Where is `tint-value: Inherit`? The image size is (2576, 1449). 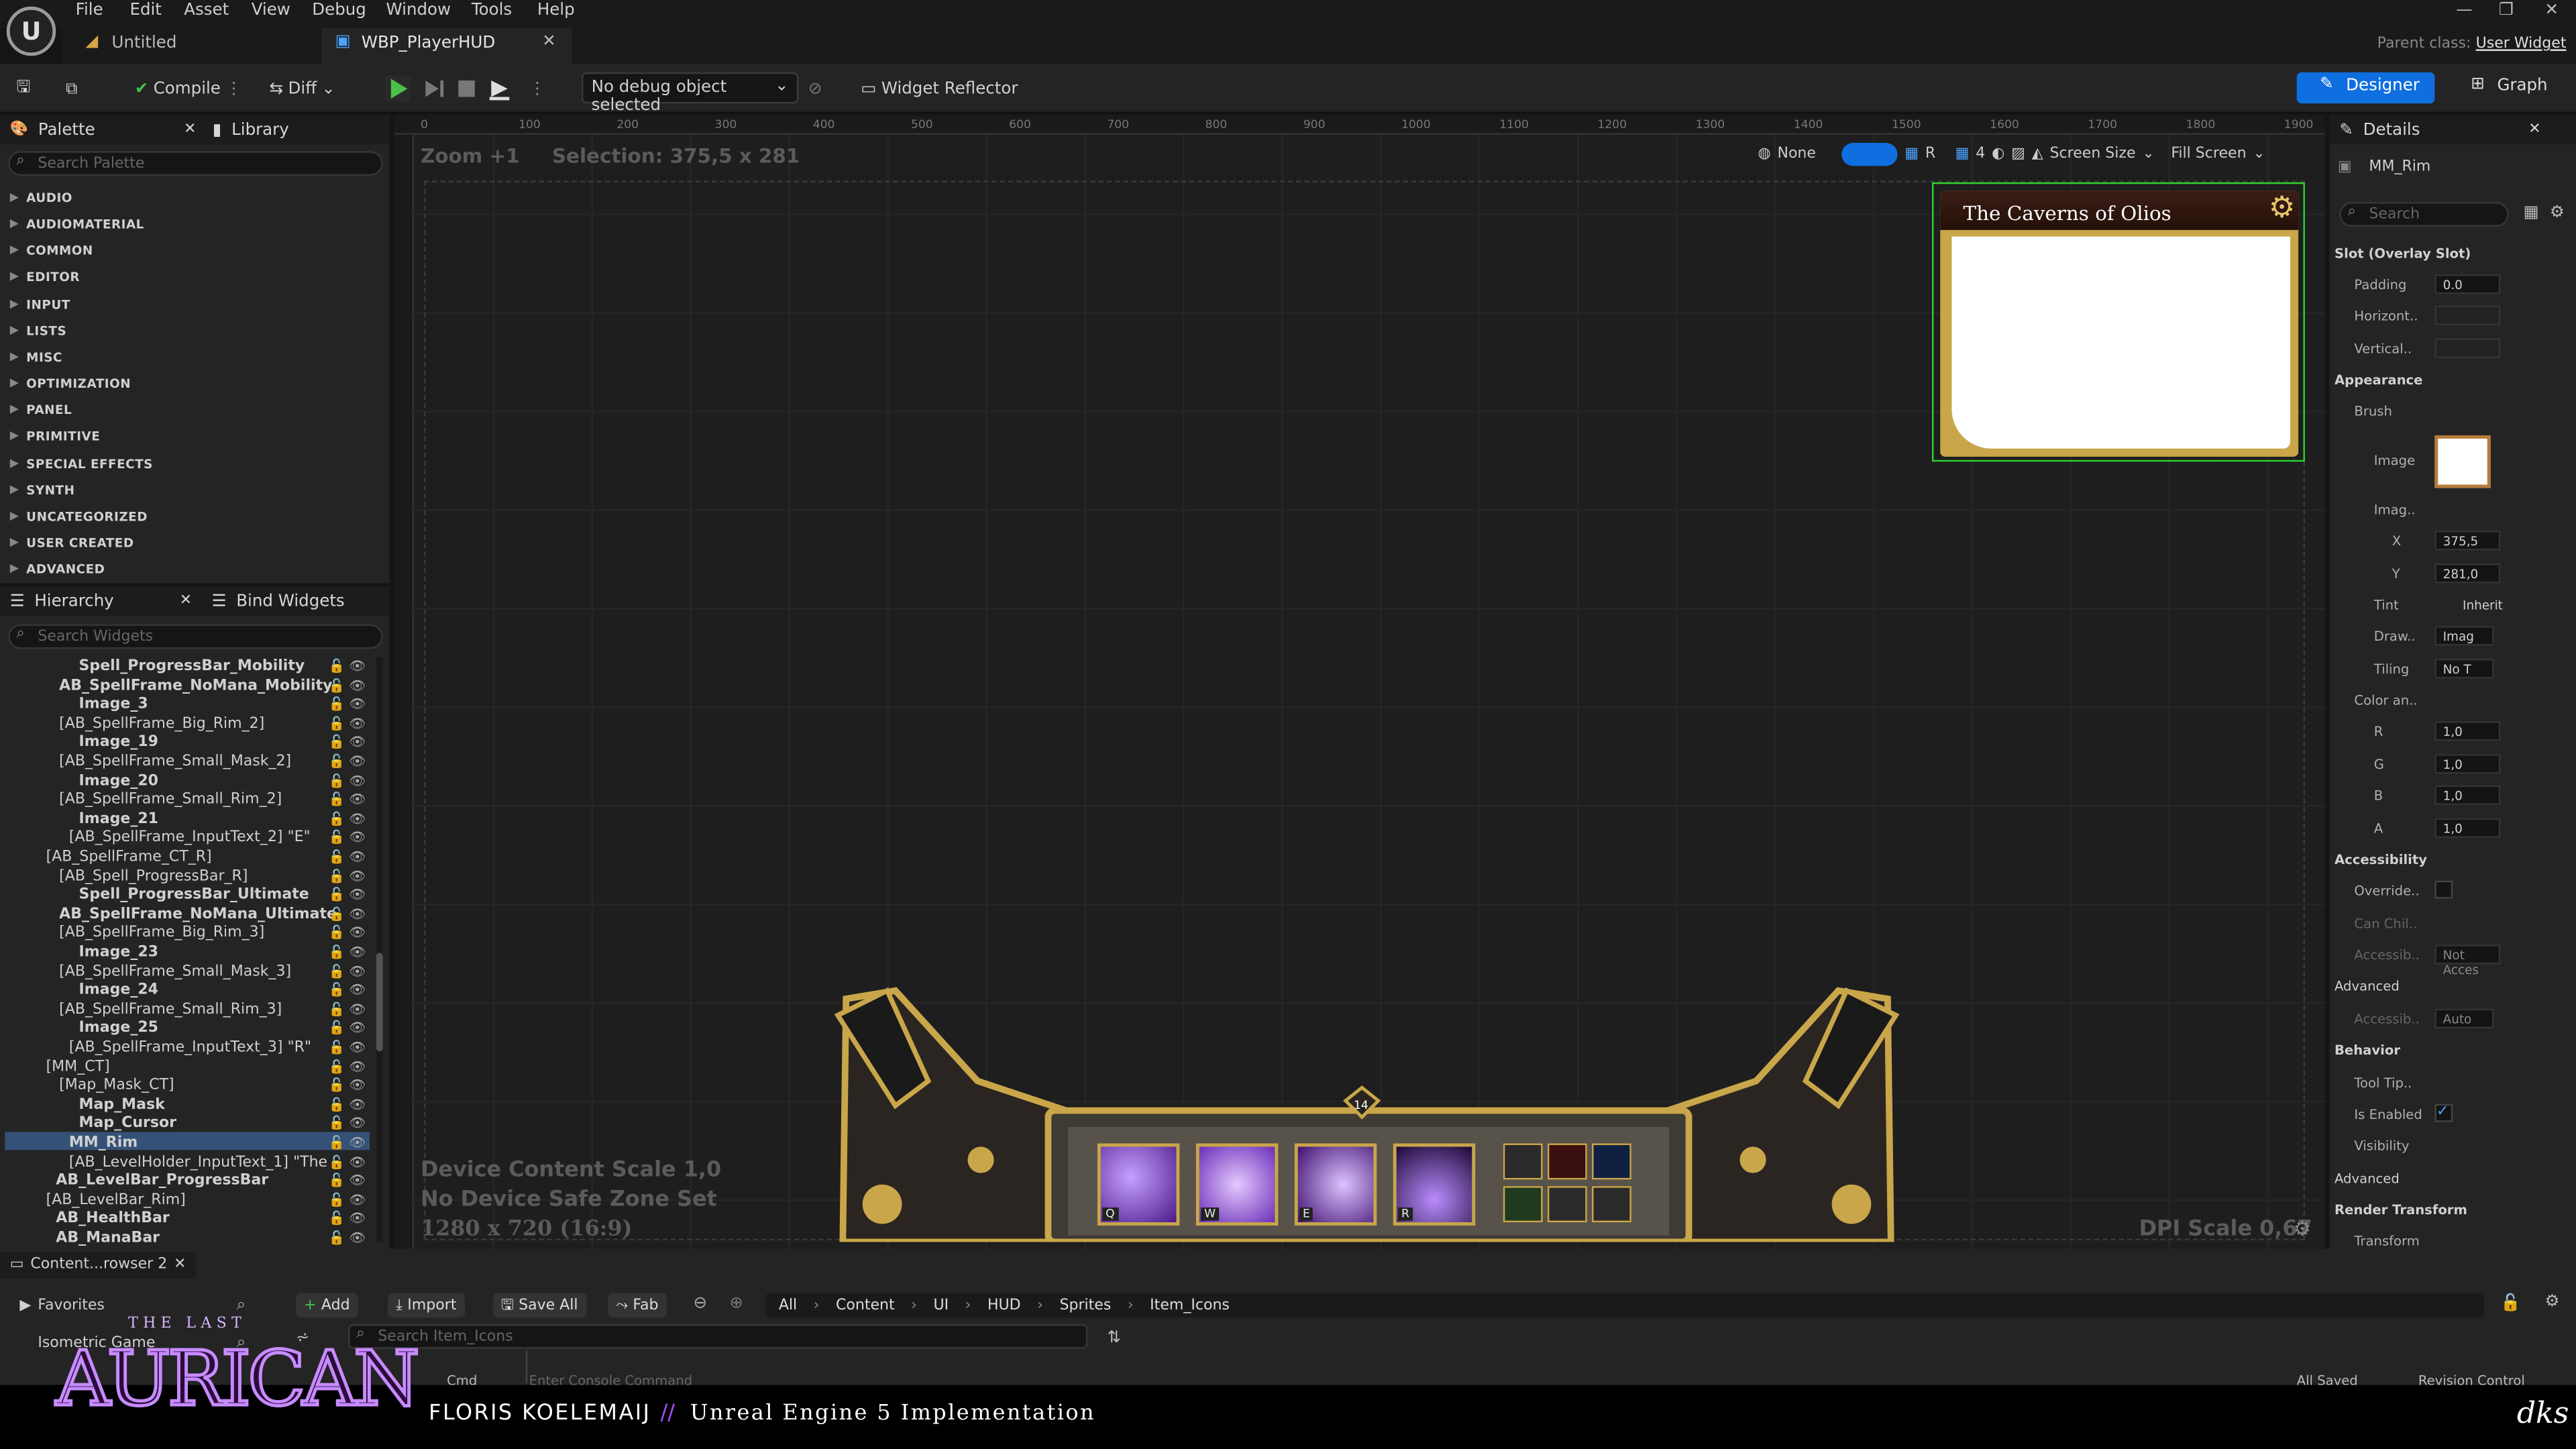
tint-value: Inherit is located at coordinates (2483, 605).